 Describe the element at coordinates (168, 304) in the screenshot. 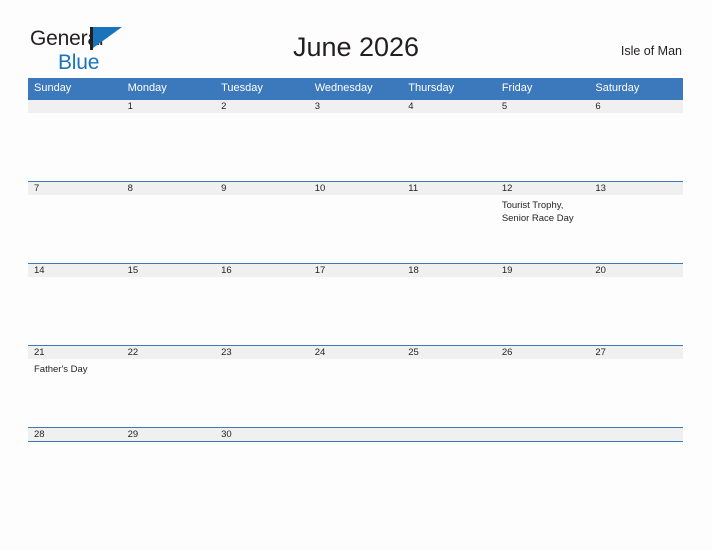

I see `calendar-day-cell: 15` at that location.